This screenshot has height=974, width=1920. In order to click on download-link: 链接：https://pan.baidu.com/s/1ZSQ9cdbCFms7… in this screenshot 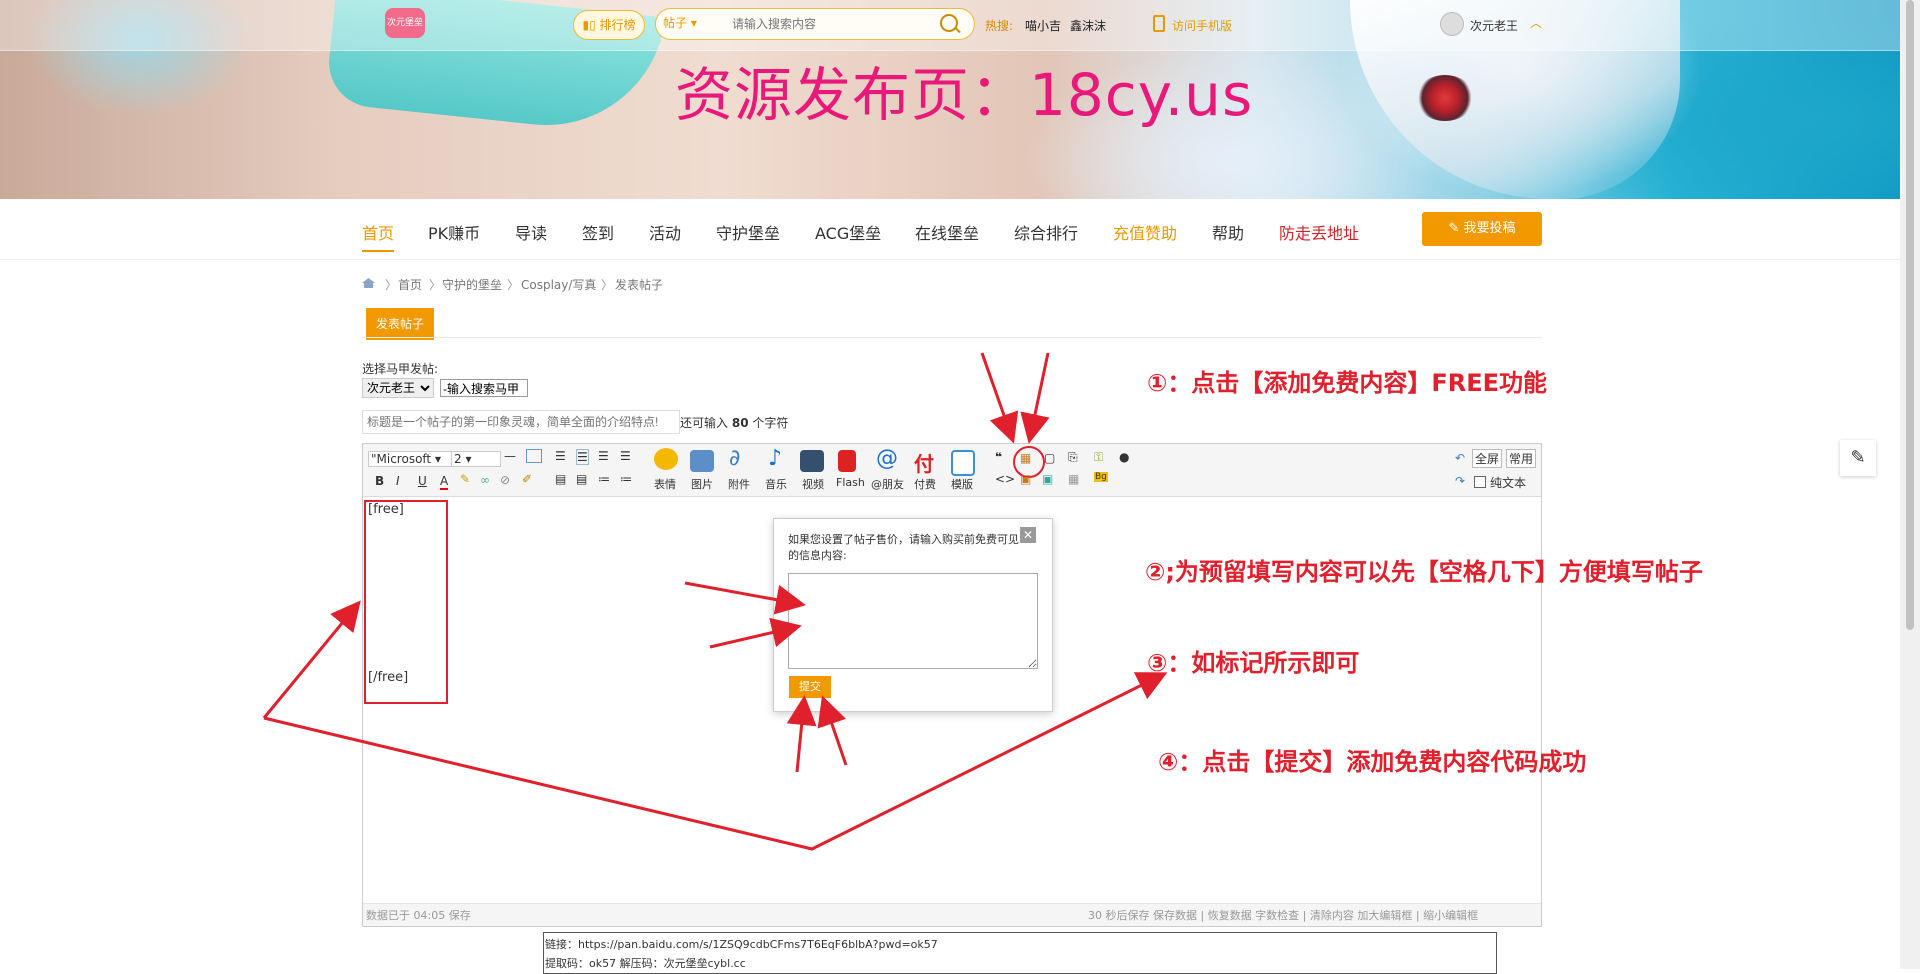, I will do `click(741, 944)`.